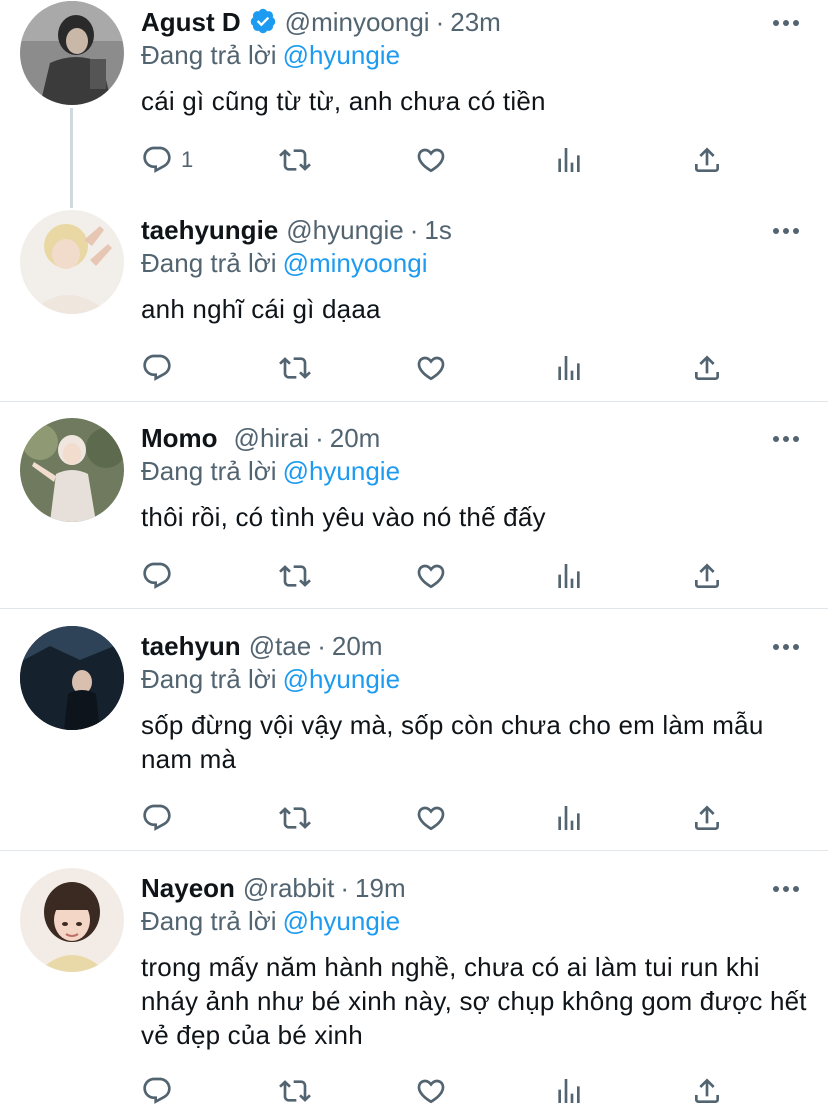  I want to click on reply-button: 1, so click(167, 160).